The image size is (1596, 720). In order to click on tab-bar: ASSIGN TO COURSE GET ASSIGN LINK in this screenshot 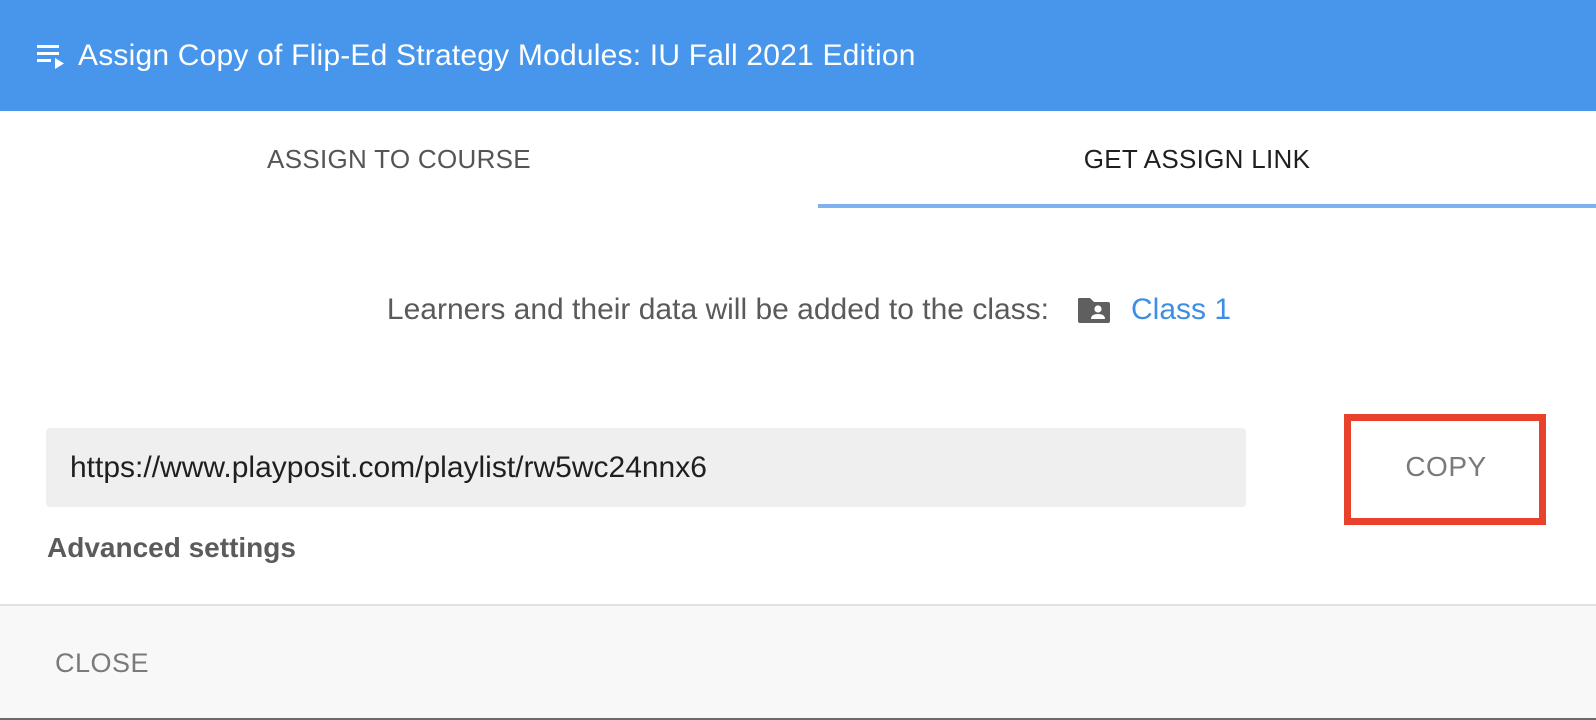, I will do `click(798, 159)`.